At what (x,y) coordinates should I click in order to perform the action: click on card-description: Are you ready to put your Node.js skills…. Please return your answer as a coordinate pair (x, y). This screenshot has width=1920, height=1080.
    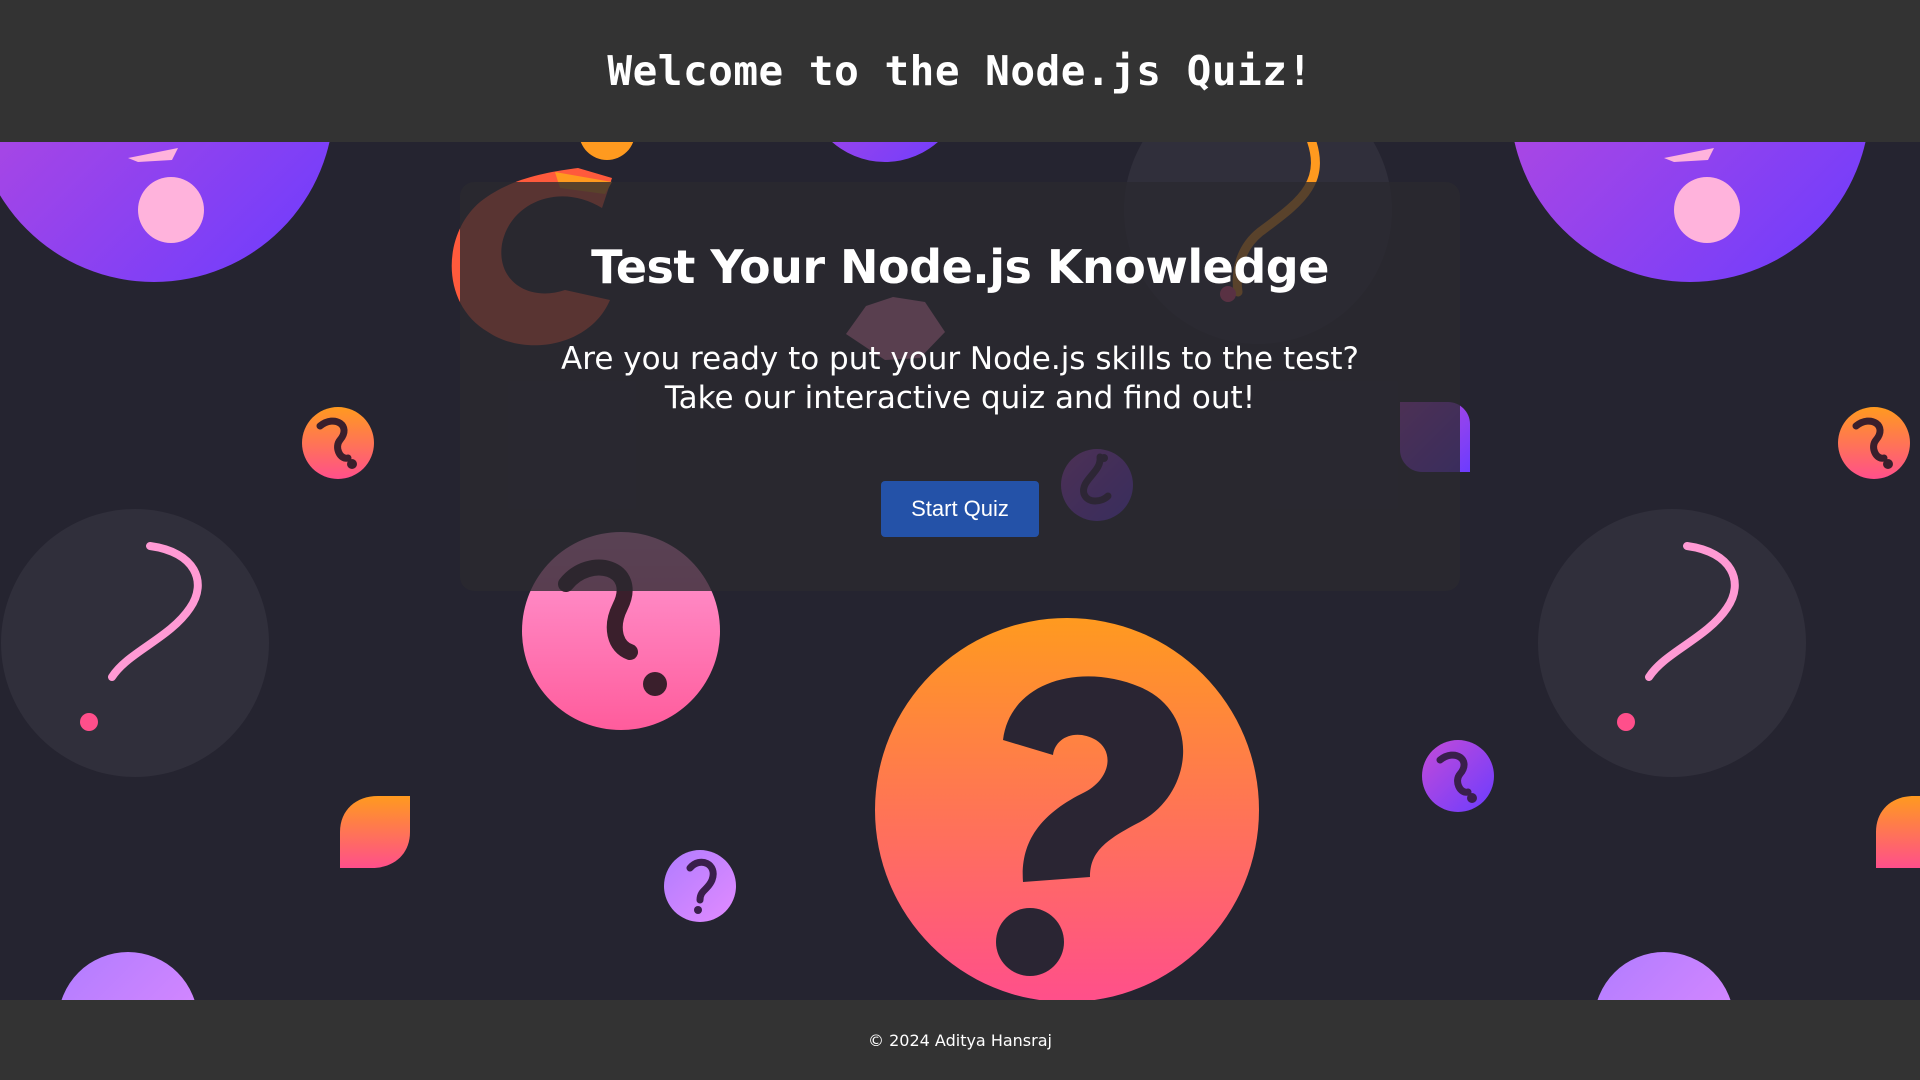
    Looking at the image, I should click on (960, 379).